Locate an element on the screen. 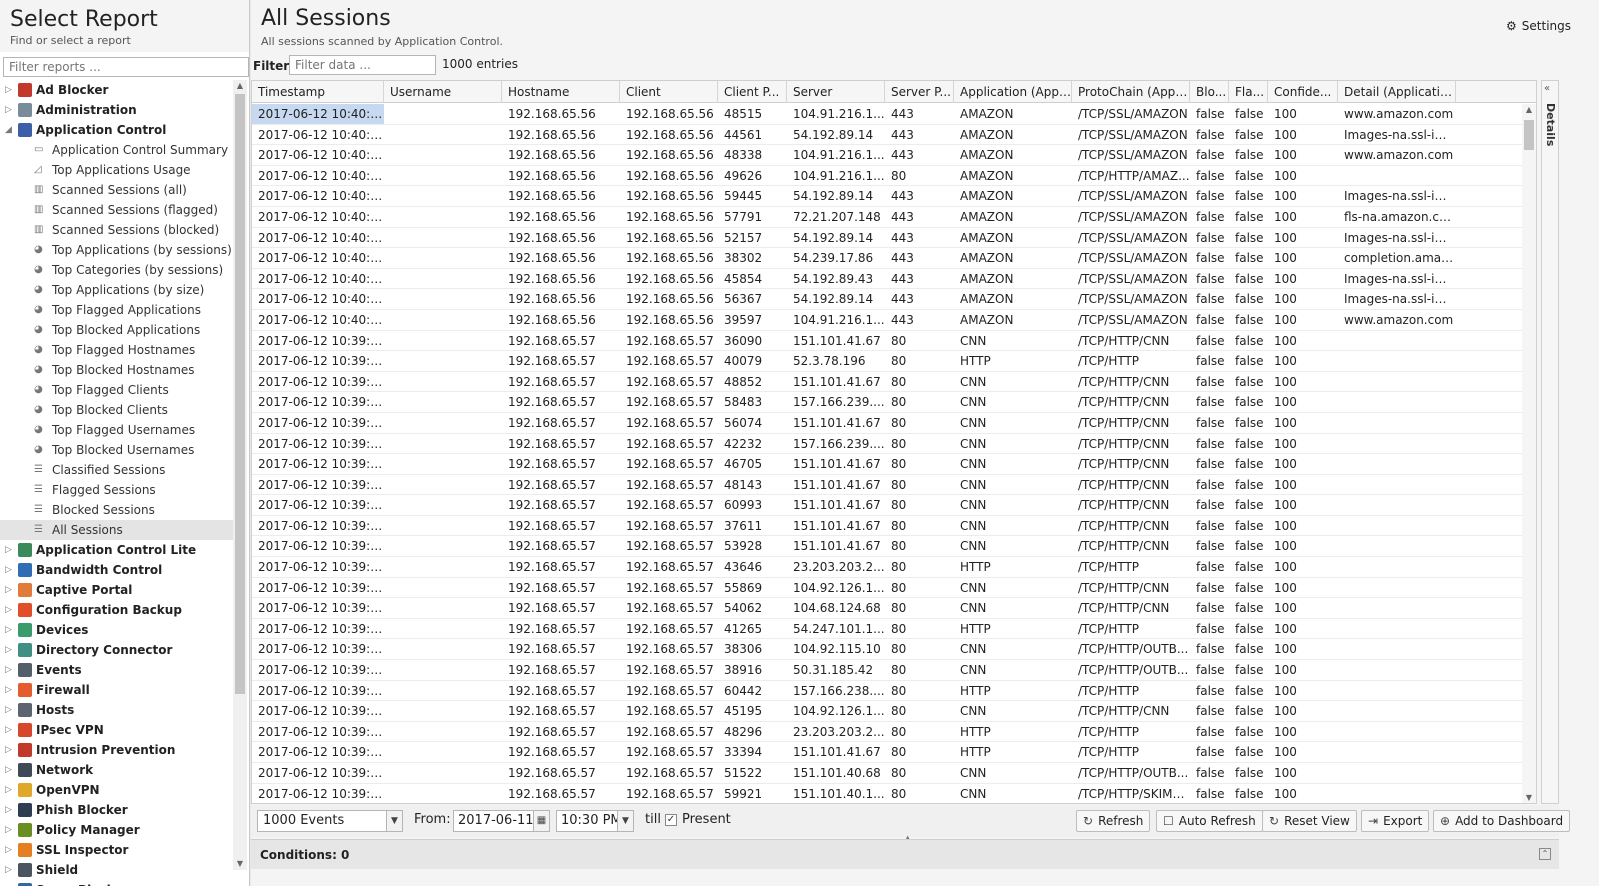 This screenshot has height=886, width=1599. tree-app-item: ▷ Directory Connector is located at coordinates (118, 650).